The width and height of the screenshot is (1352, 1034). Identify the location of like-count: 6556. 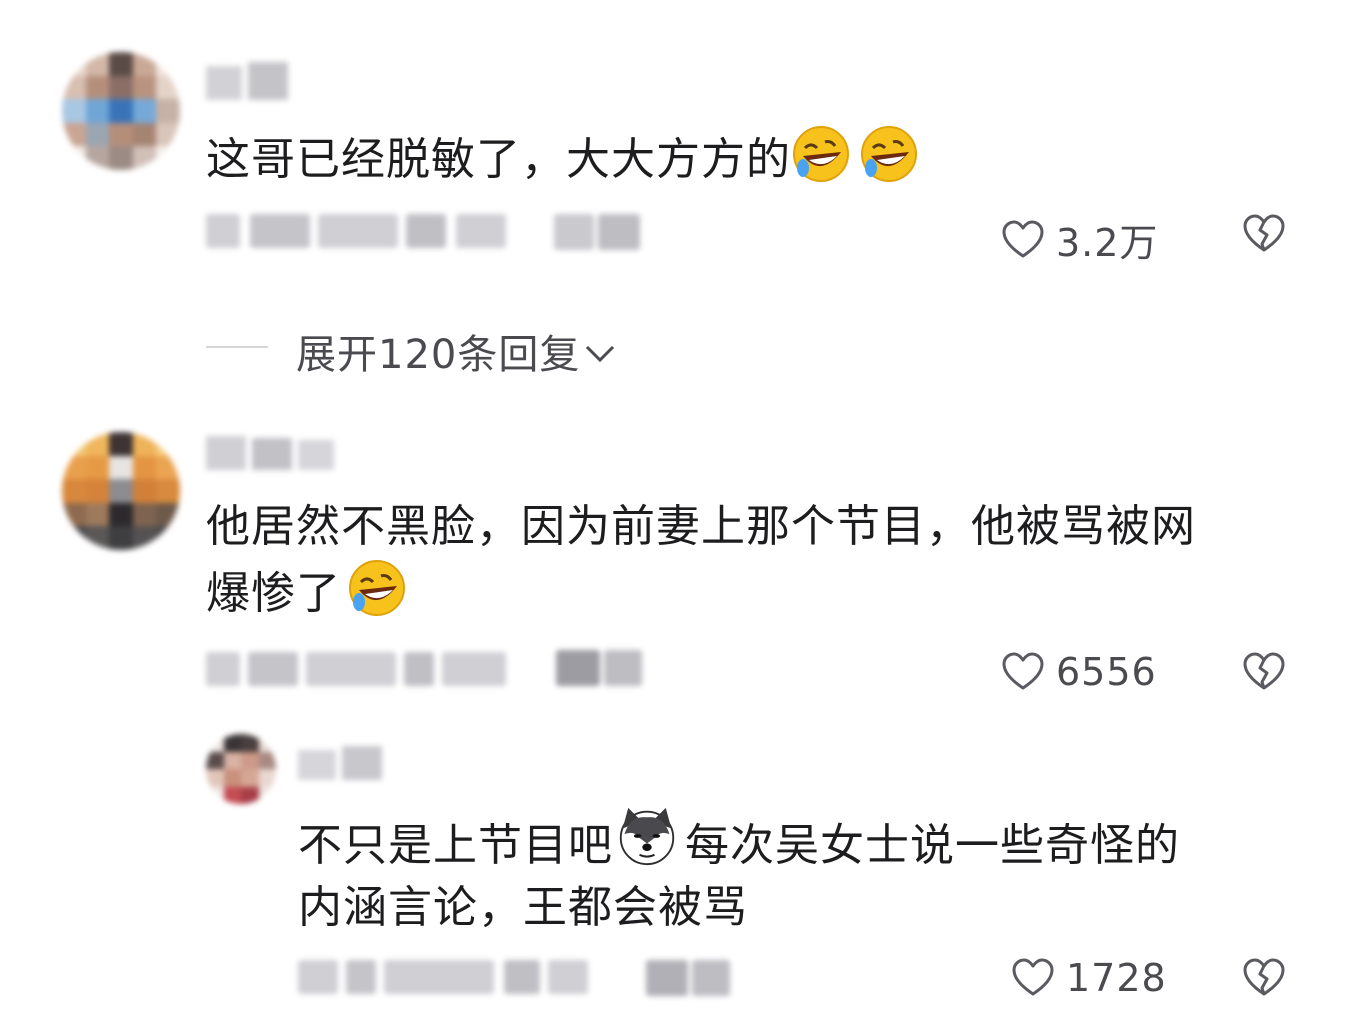
(1106, 672).